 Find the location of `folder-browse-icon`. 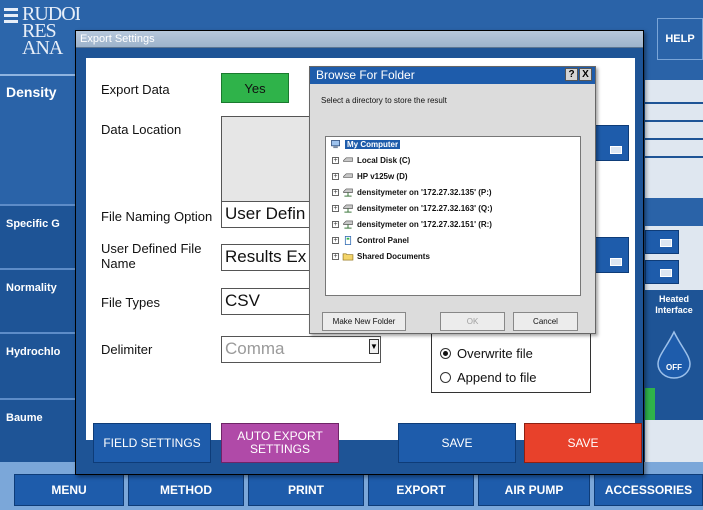

folder-browse-icon is located at coordinates (616, 150).